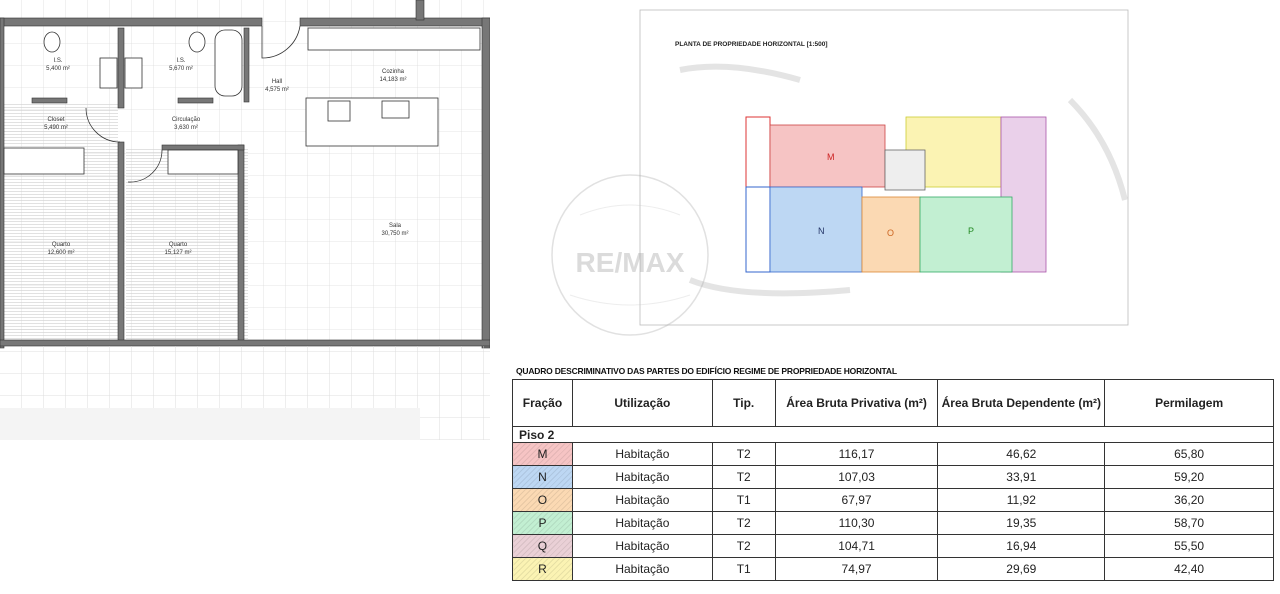 The height and width of the screenshot is (594, 1280). I want to click on table-row: Q Habitação T2 104,71 16,94 55,50, so click(893, 546).